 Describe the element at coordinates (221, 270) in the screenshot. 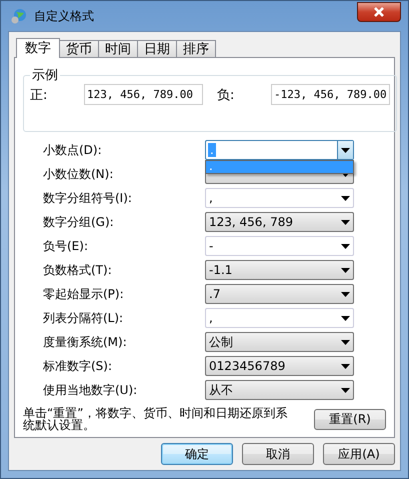

I see `dropdown-value: -1.1` at that location.